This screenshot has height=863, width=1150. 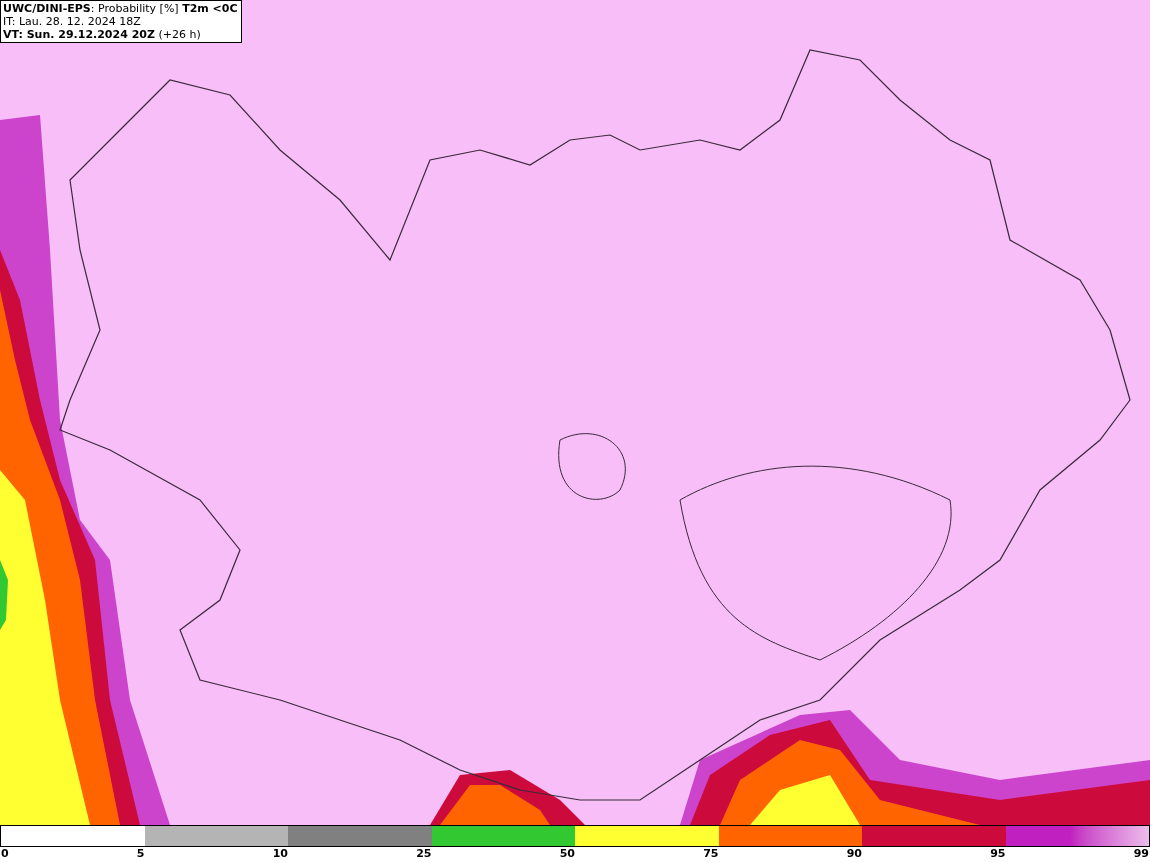 I want to click on scale-label: 90, so click(x=854, y=854).